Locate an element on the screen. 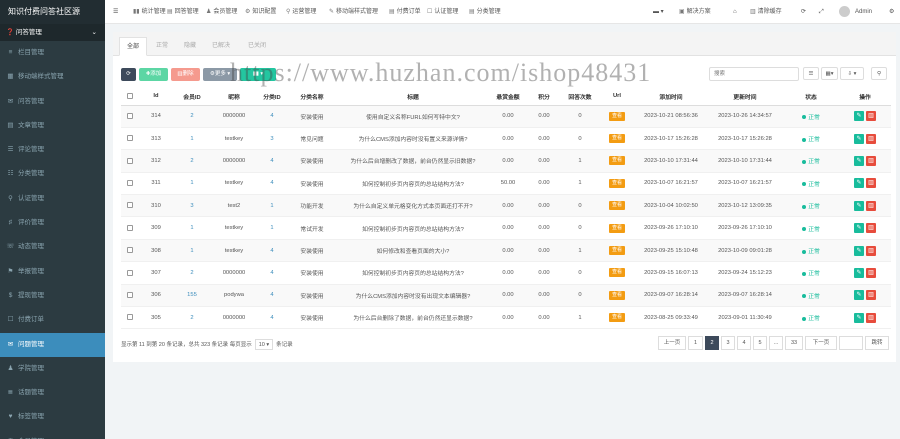  add-button: ✚添加 is located at coordinates (153, 74).